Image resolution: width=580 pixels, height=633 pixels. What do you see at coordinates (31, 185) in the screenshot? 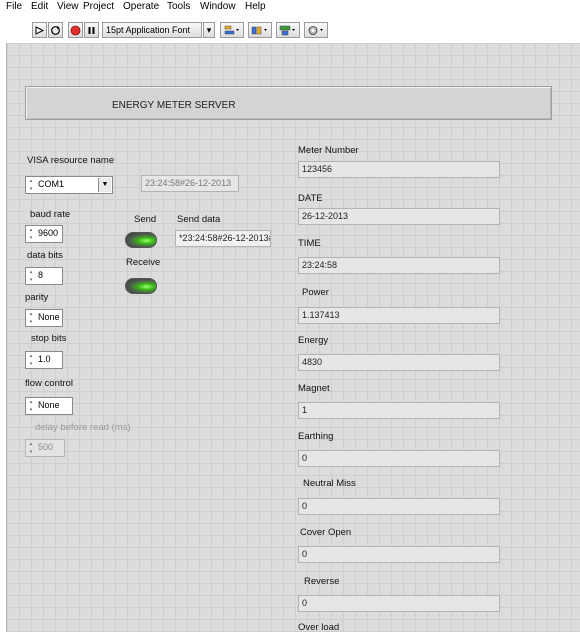
I see `visa-io-icon: ▴ ▾` at bounding box center [31, 185].